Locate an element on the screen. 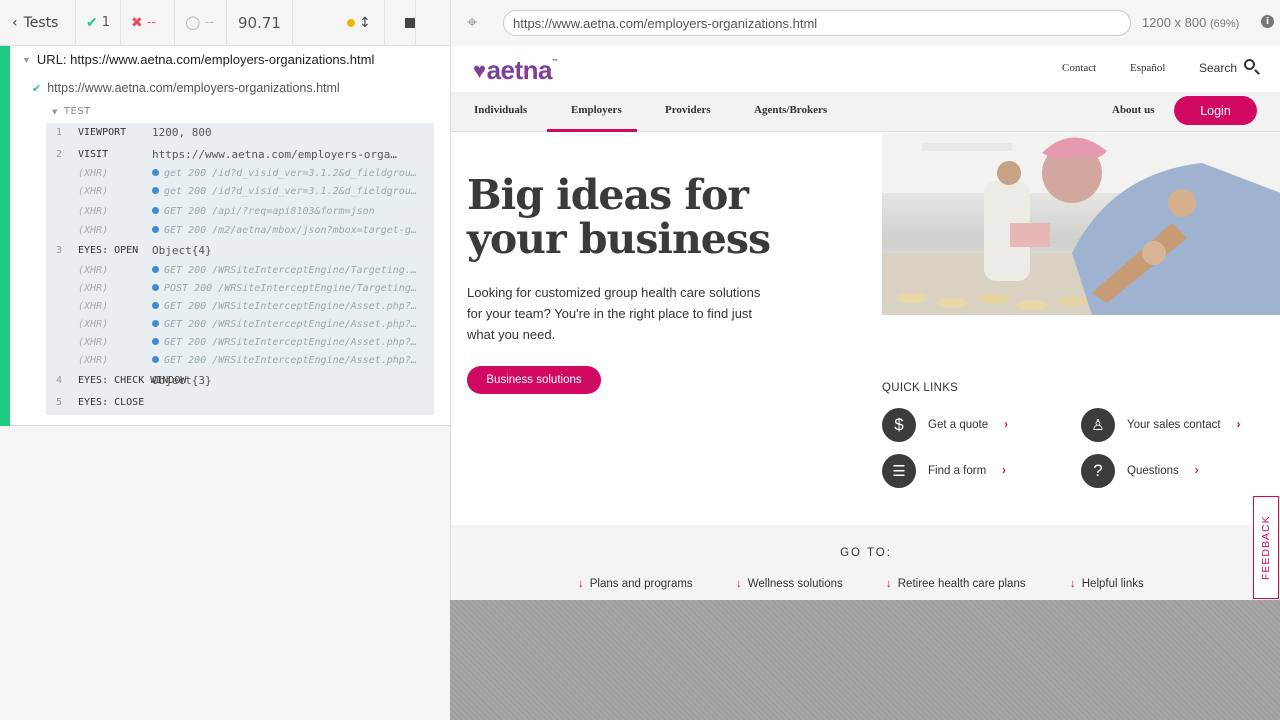 The width and height of the screenshot is (1280, 720). nav-about-us: About us is located at coordinates (1133, 110).